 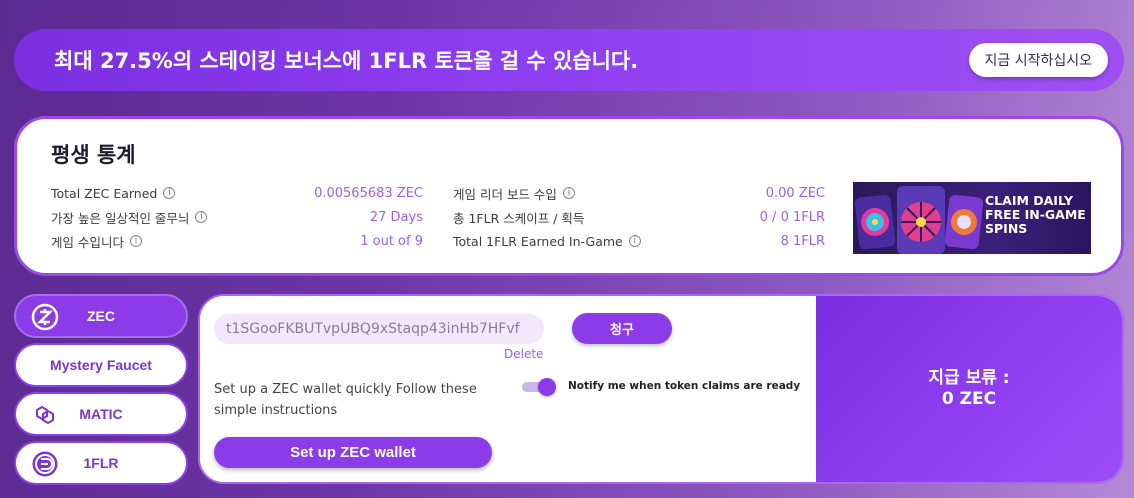 What do you see at coordinates (969, 399) in the screenshot?
I see `pending-value: 0 ZEC` at bounding box center [969, 399].